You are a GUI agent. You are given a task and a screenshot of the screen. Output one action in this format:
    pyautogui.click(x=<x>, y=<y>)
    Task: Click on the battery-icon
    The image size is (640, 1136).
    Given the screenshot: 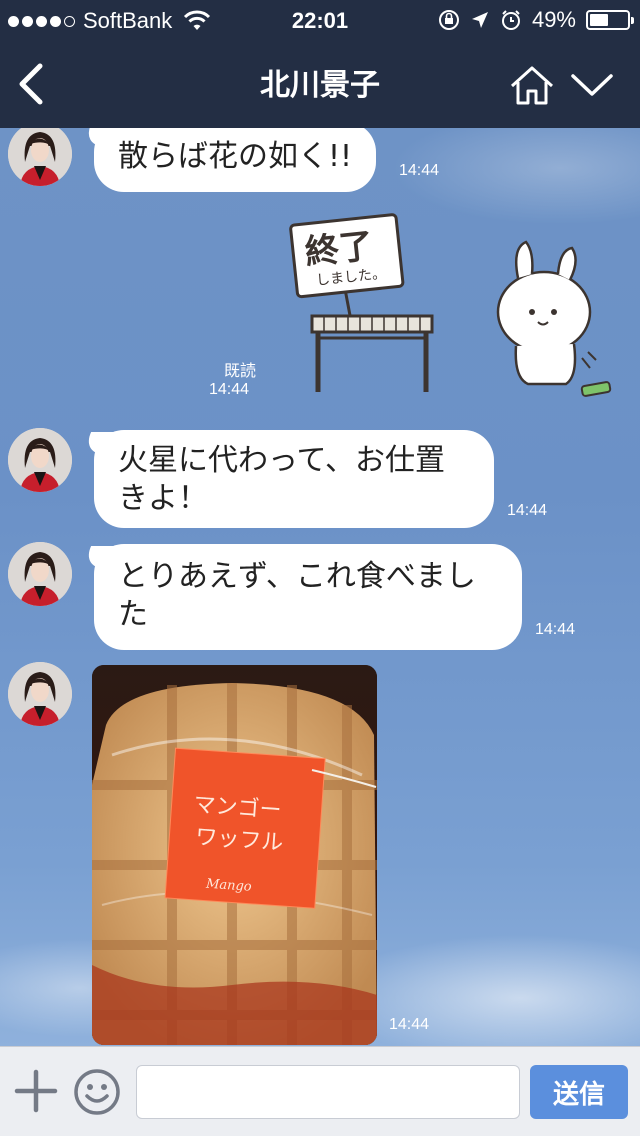 What is the action you would take?
    pyautogui.click(x=610, y=20)
    